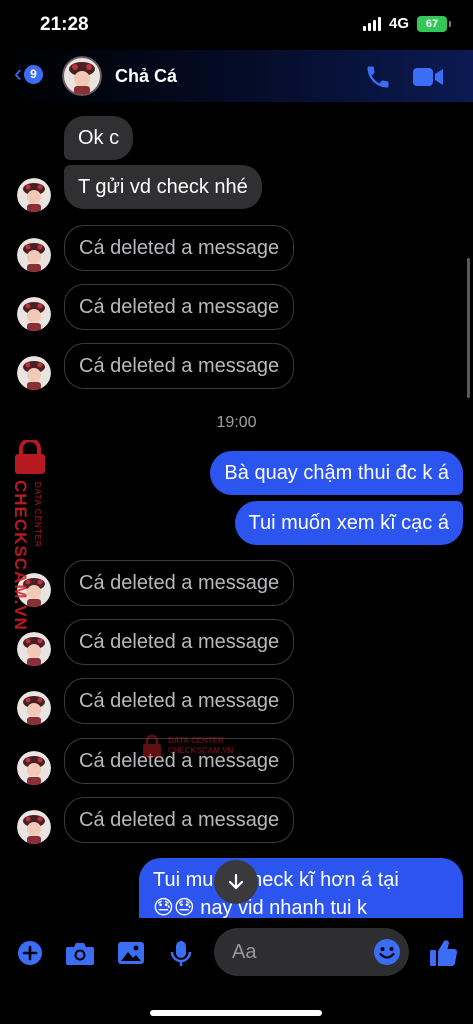 The width and height of the screenshot is (473, 1024). Describe the element at coordinates (244, 952) in the screenshot. I see `input-placeholder: Aa` at that location.